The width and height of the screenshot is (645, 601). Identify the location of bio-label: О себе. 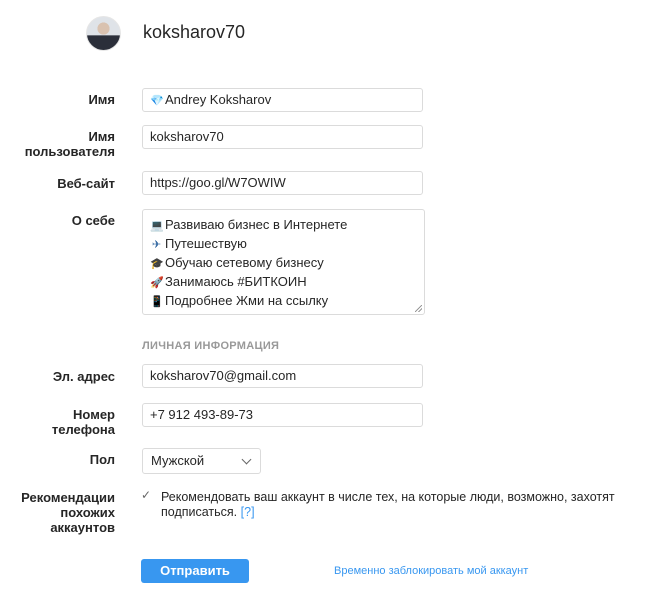
(93, 220).